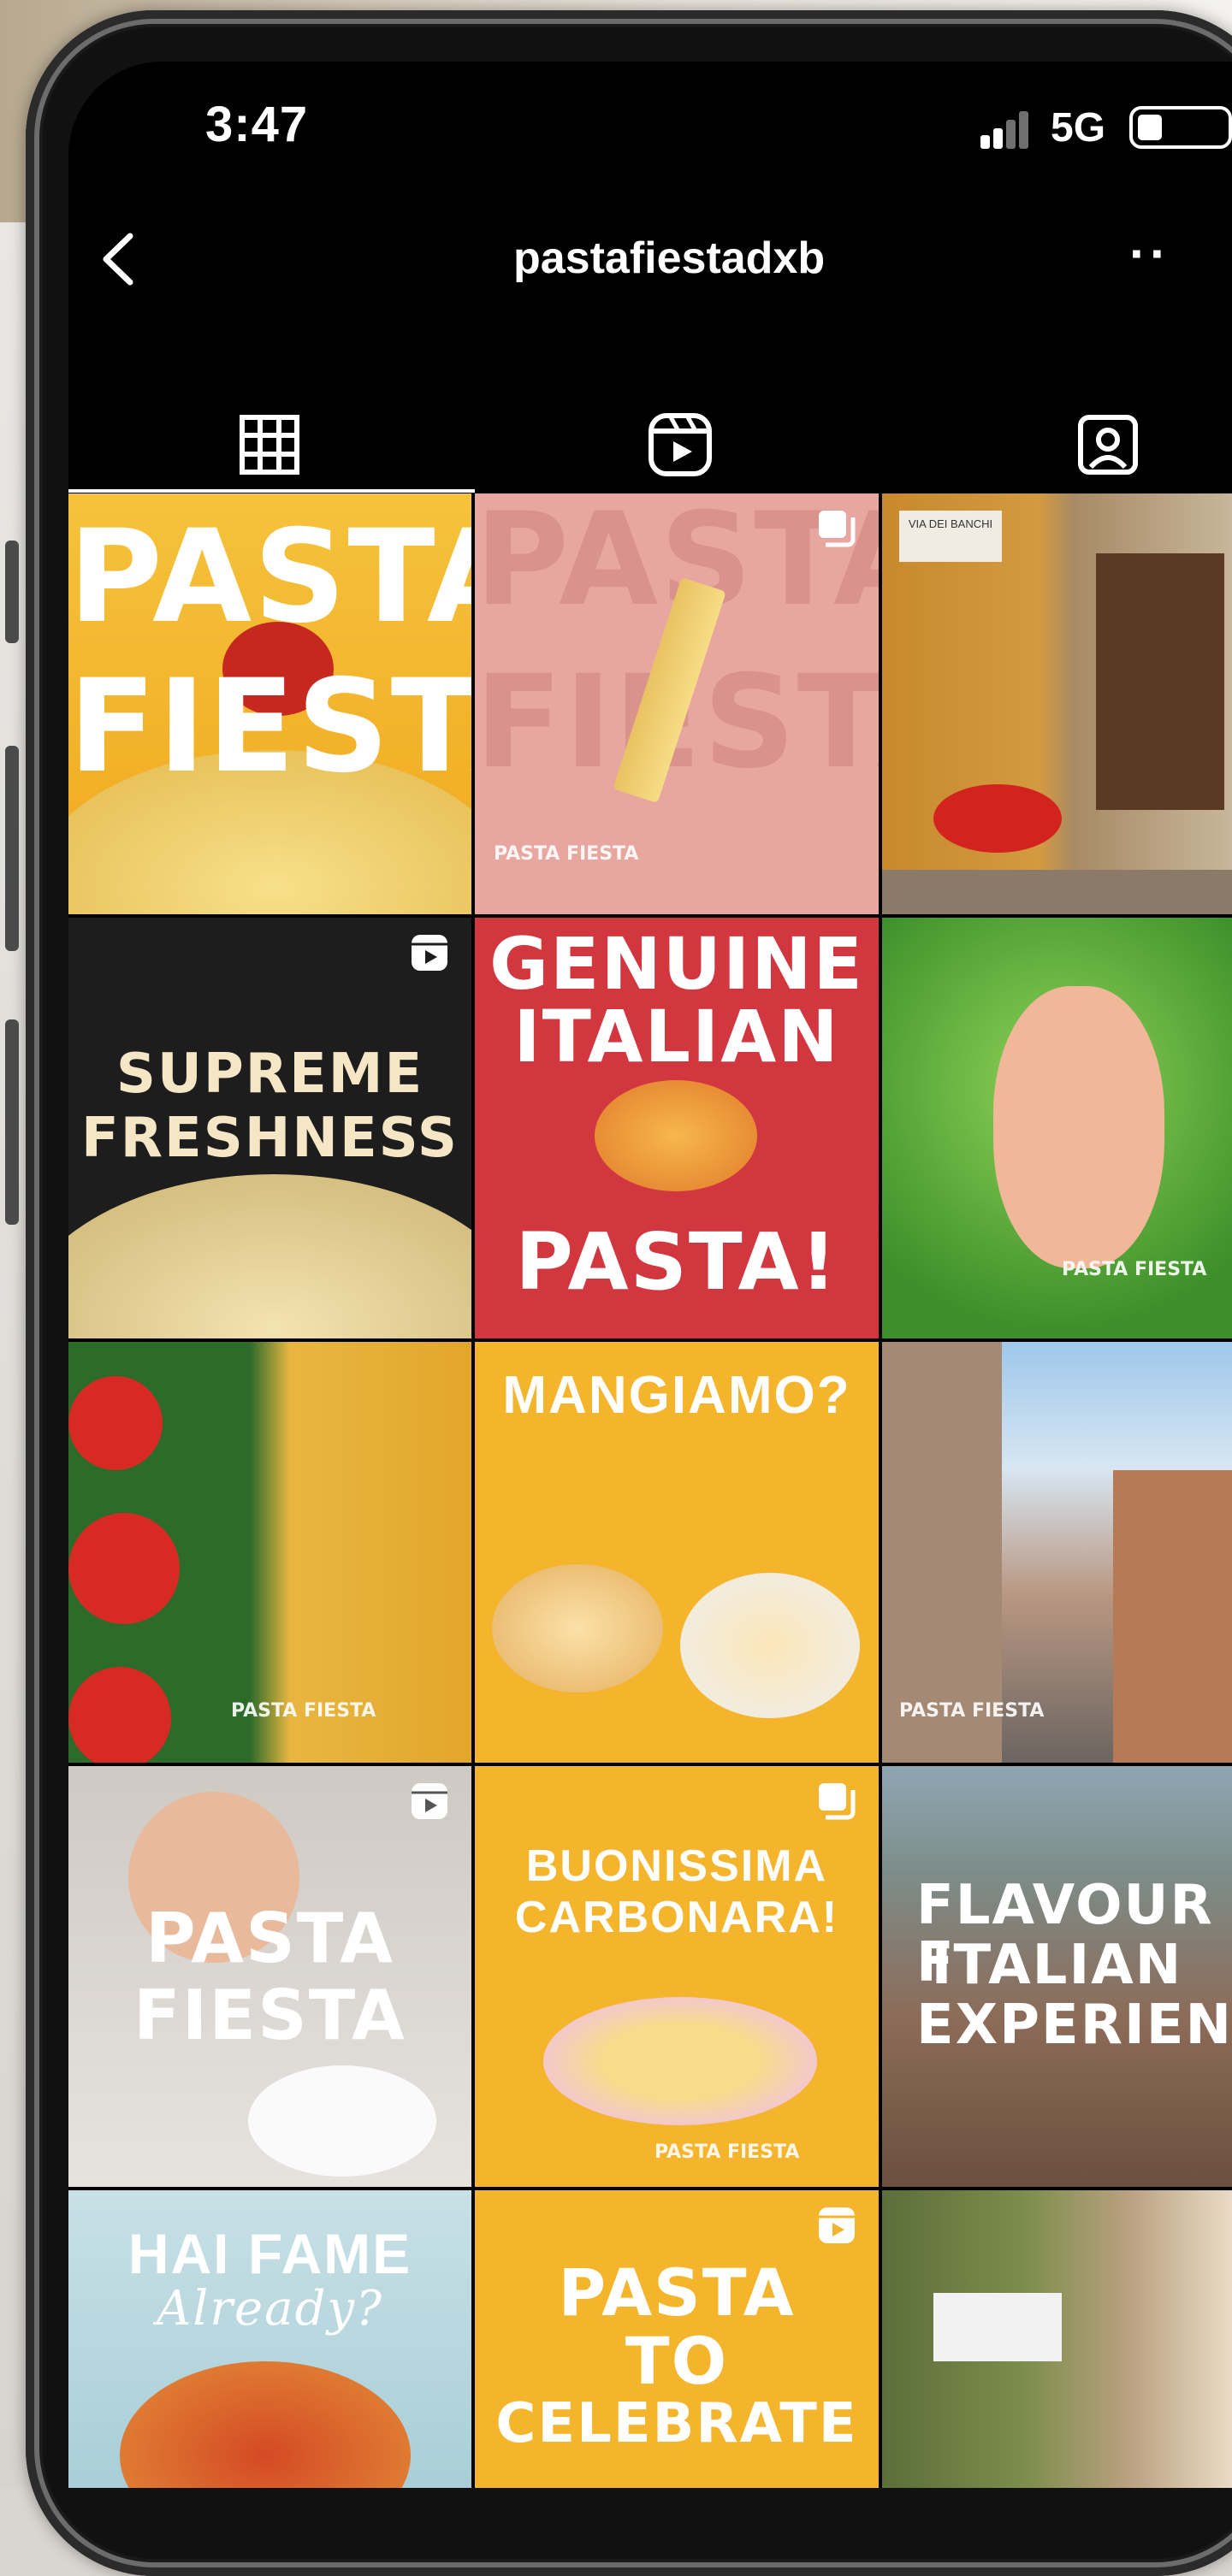 The image size is (1232, 2576). I want to click on network-type: 5G, so click(1078, 128).